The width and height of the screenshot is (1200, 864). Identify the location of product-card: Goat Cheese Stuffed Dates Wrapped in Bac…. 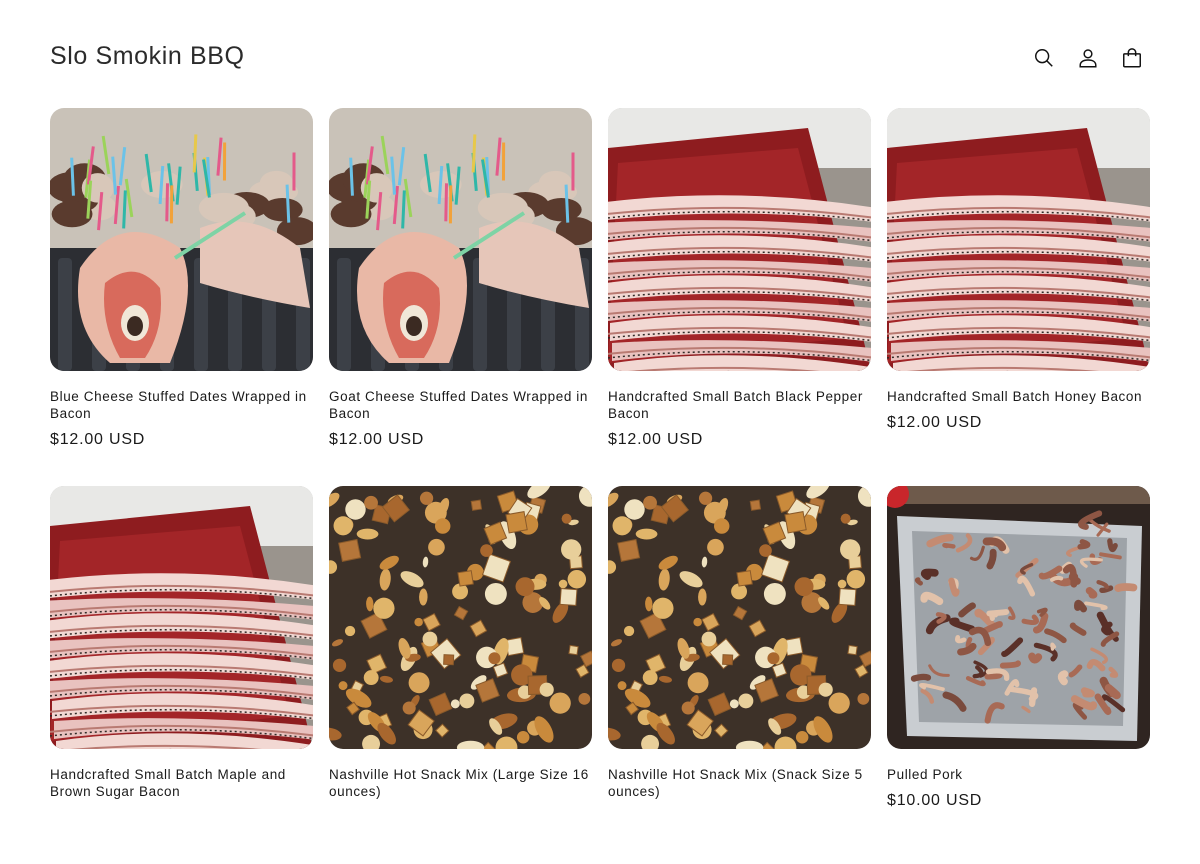
(460, 297).